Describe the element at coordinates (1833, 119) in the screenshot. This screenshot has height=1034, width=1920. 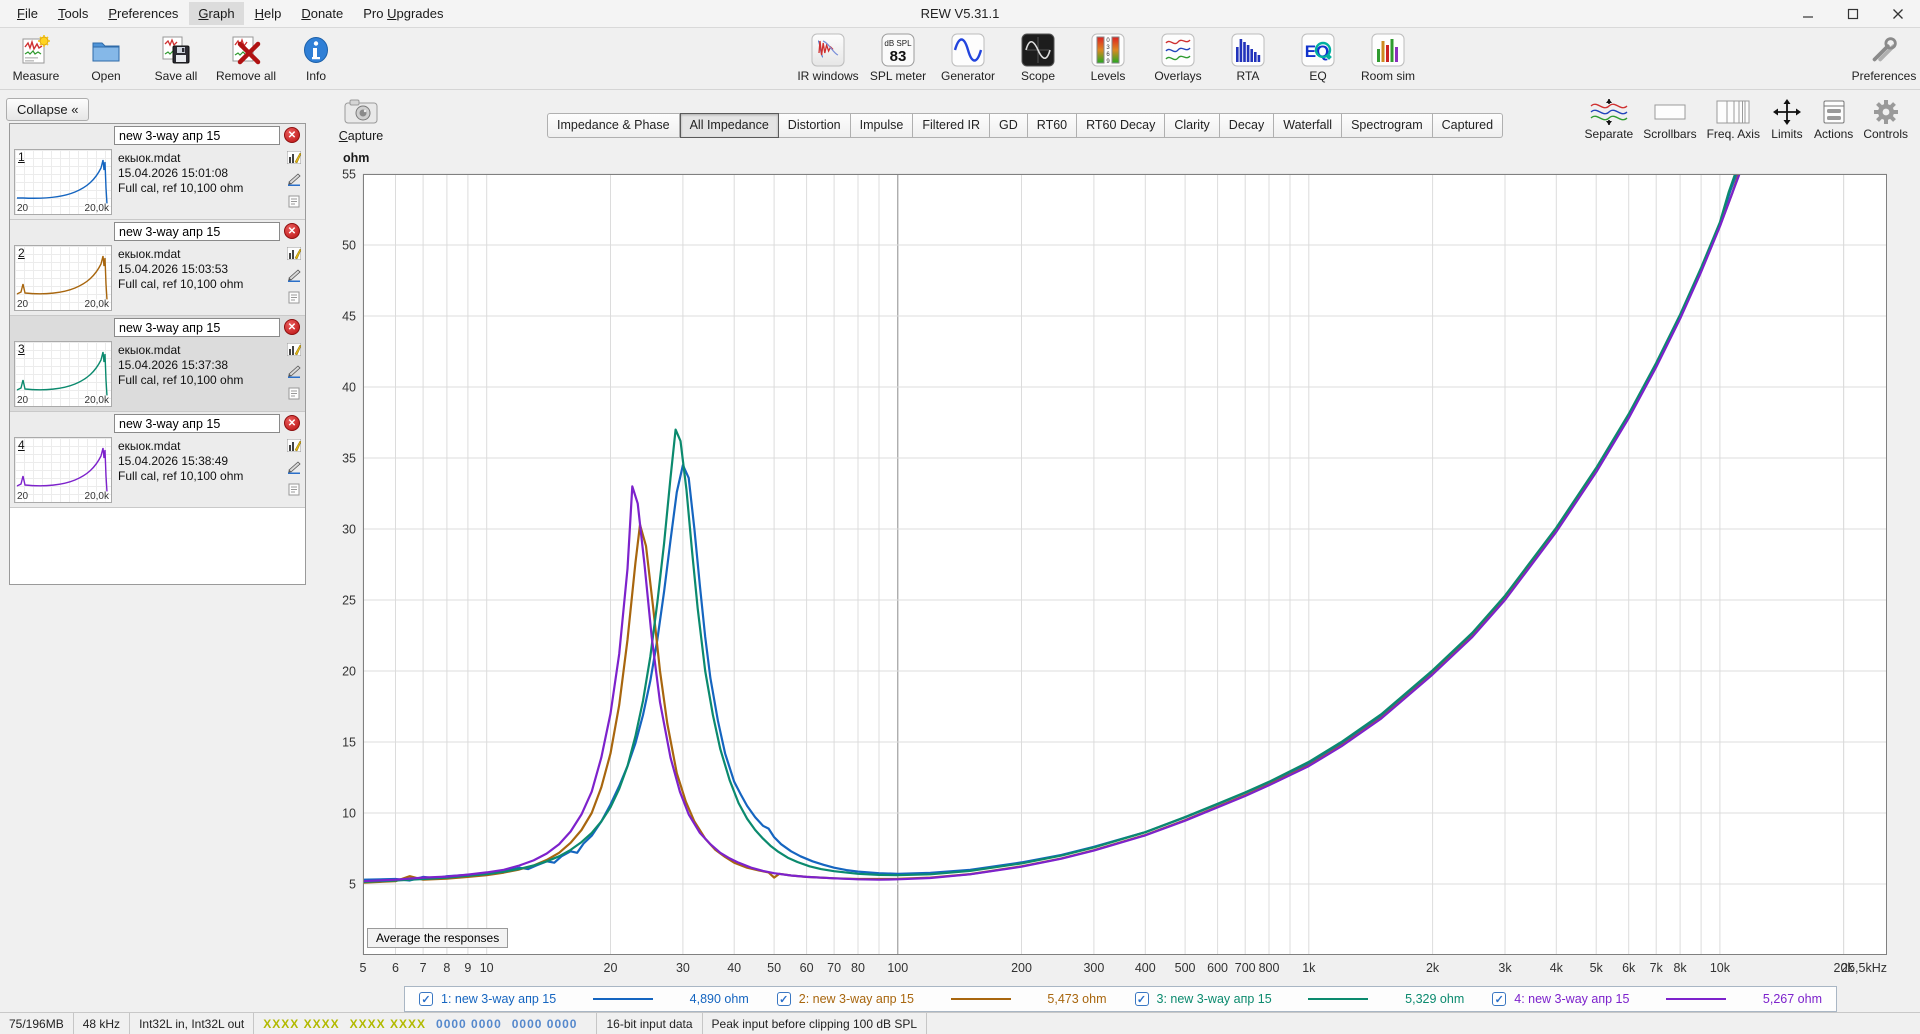
I see `graph-actions-button: Actions` at that location.